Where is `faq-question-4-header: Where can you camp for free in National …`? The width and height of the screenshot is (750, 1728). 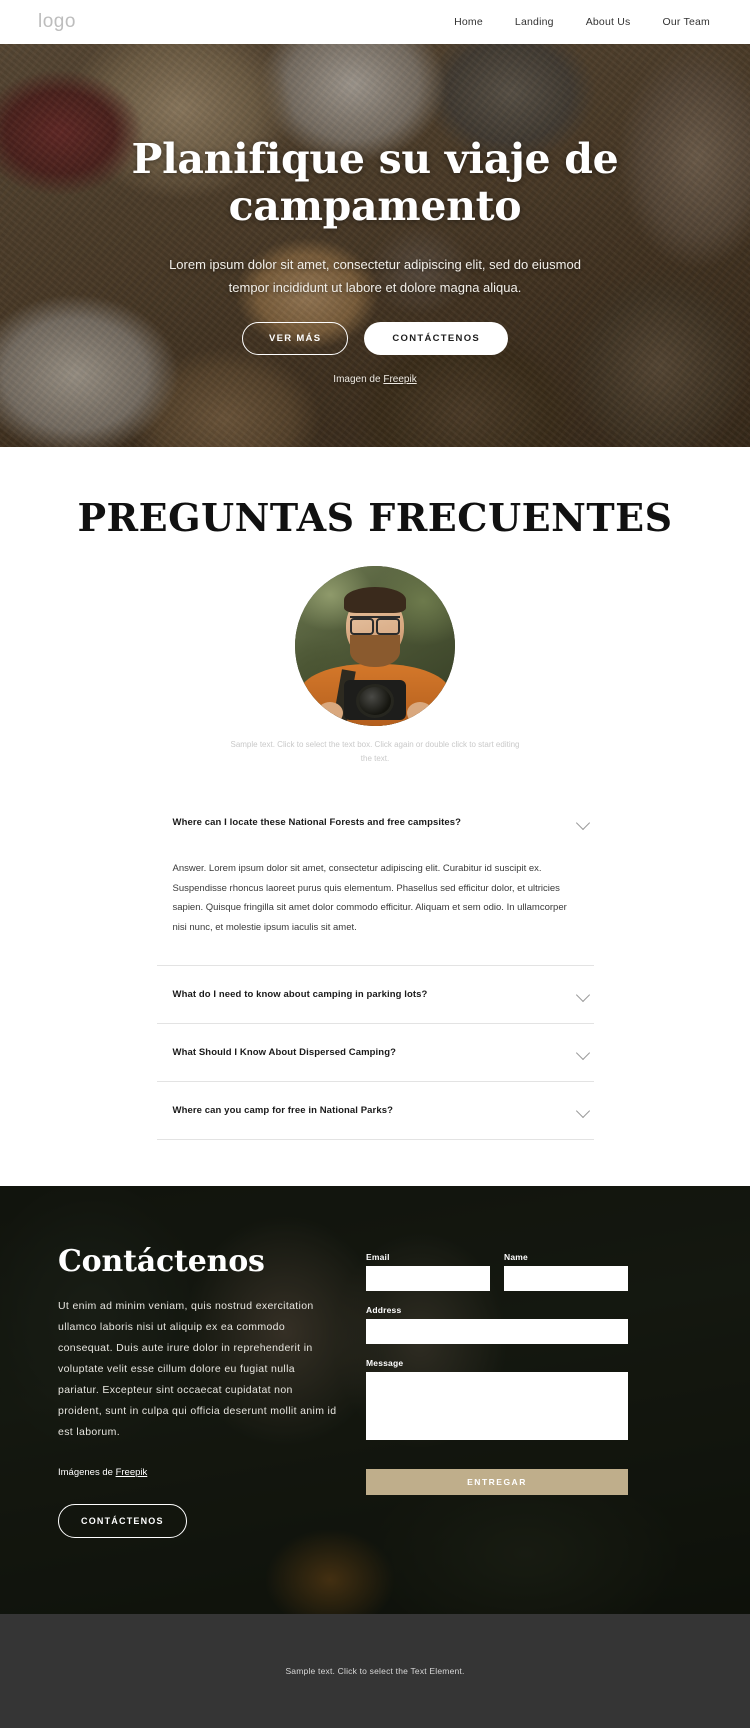 faq-question-4-header: Where can you camp for free in National … is located at coordinates (375, 1110).